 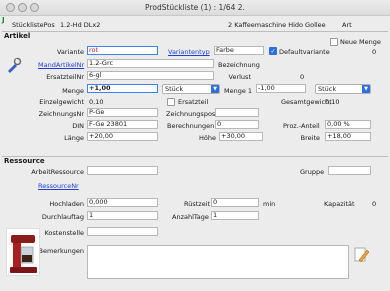 What do you see at coordinates (33, 25) in the screenshot?
I see `stueckliste-label: StücklistePos` at bounding box center [33, 25].